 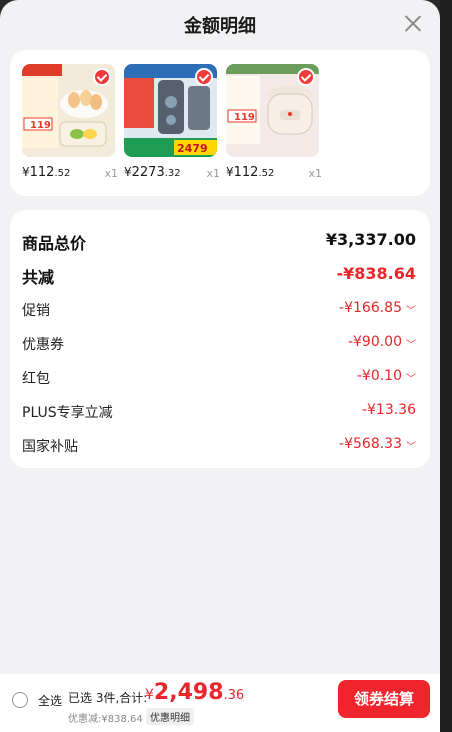 What do you see at coordinates (68, 110) in the screenshot?
I see `product-image-egg-steamer: 119` at bounding box center [68, 110].